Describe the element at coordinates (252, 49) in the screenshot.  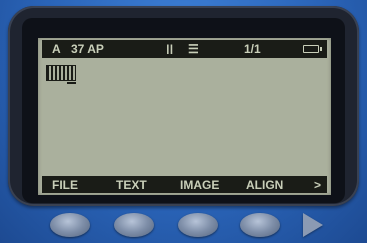
I see `page-indicator: 1/1` at that location.